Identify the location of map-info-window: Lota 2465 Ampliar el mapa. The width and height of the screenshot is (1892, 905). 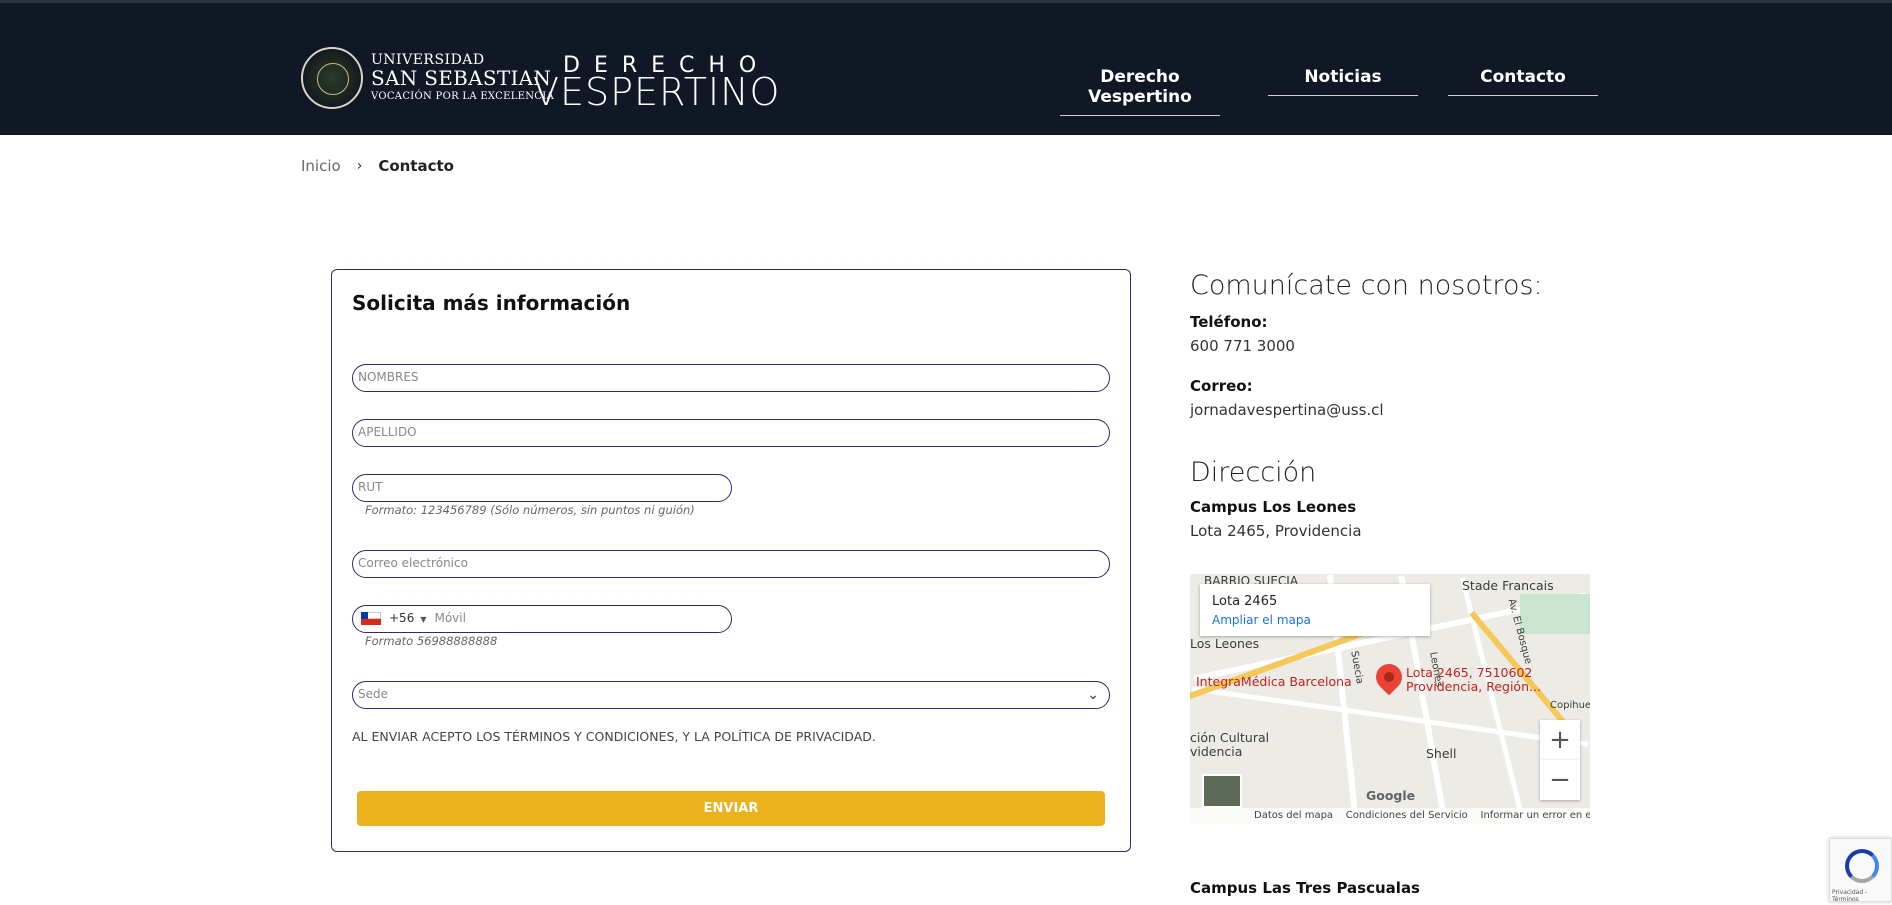
(1315, 610).